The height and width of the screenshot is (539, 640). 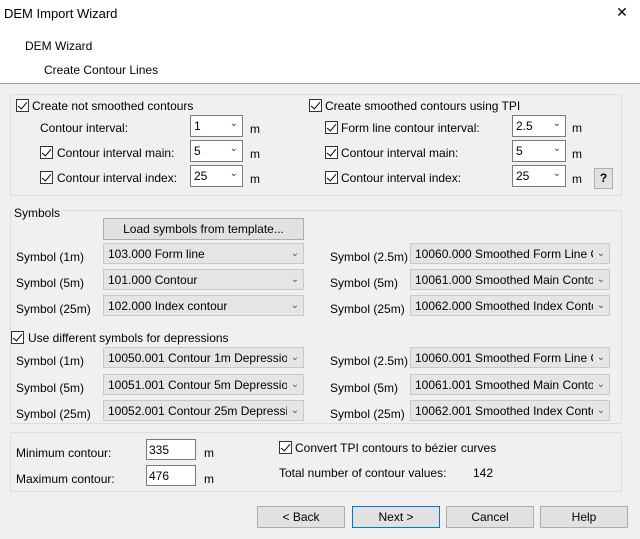 I want to click on smoothed-index-spin: 25 ⌄, so click(x=539, y=176).